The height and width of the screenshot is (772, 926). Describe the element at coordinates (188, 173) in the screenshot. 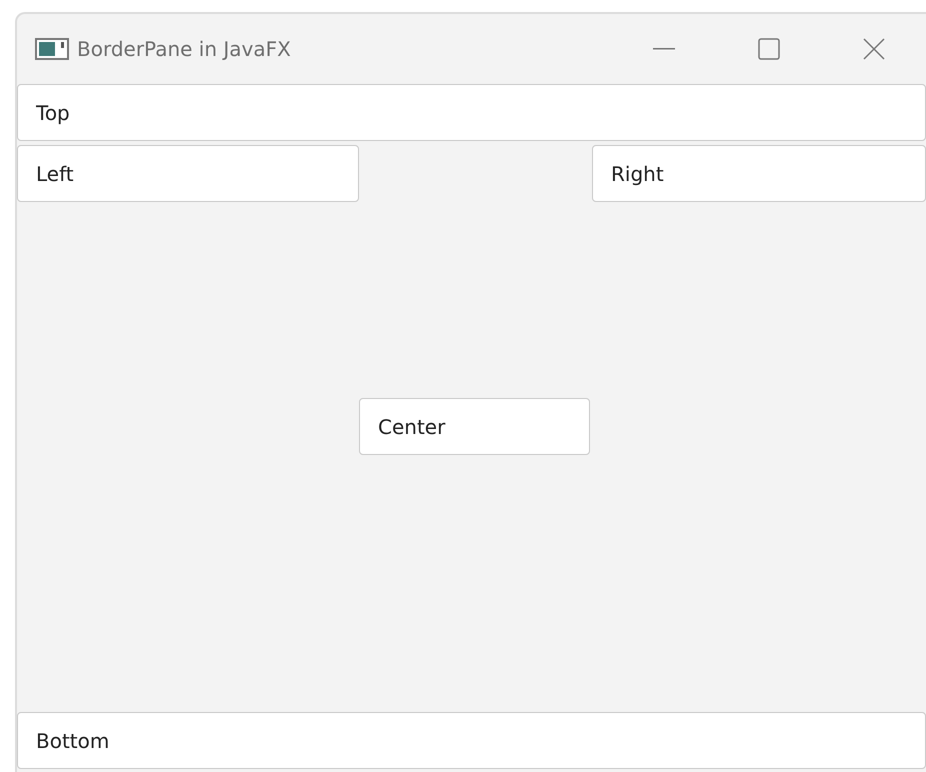

I see `left-text-field: Left` at that location.